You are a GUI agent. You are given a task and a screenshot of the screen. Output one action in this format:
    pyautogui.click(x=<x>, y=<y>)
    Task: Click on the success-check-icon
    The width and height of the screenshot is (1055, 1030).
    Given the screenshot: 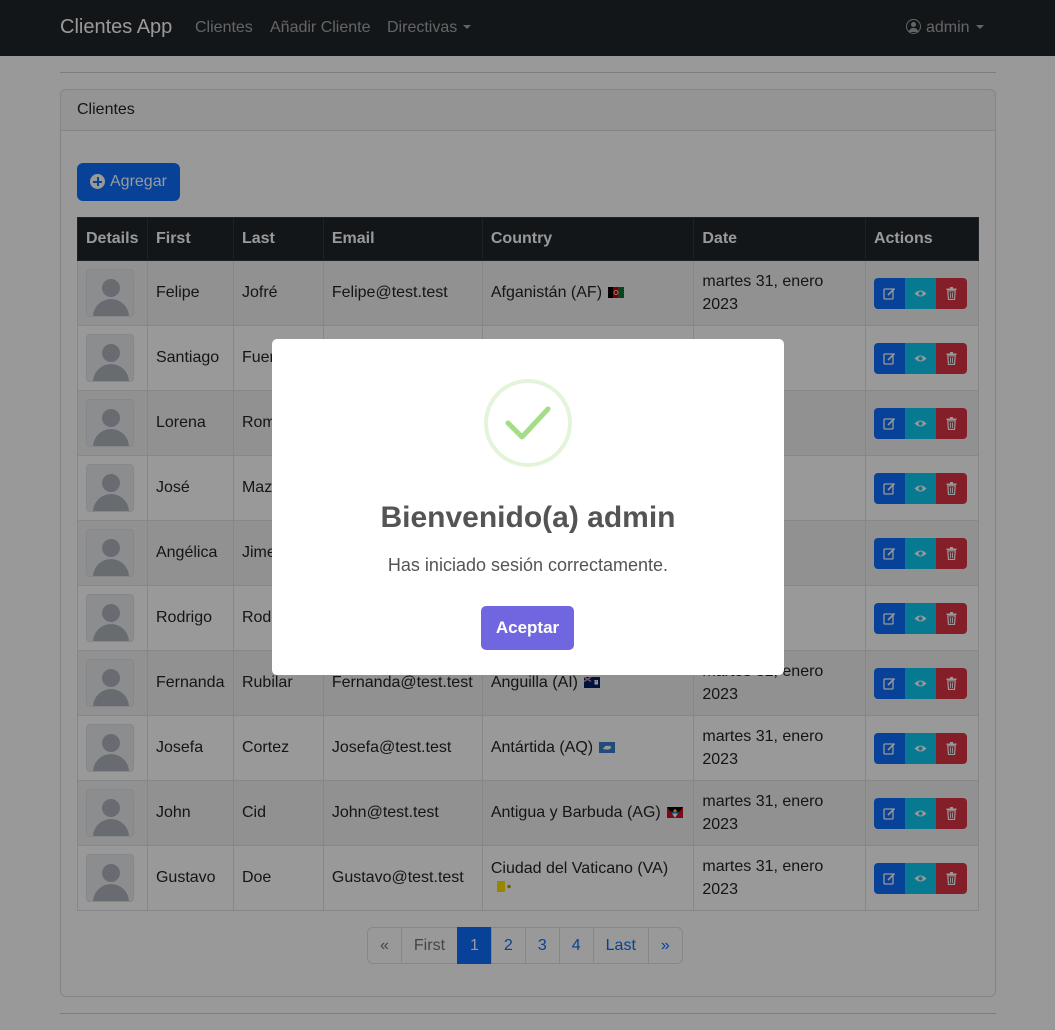 What is the action you would take?
    pyautogui.click(x=528, y=423)
    